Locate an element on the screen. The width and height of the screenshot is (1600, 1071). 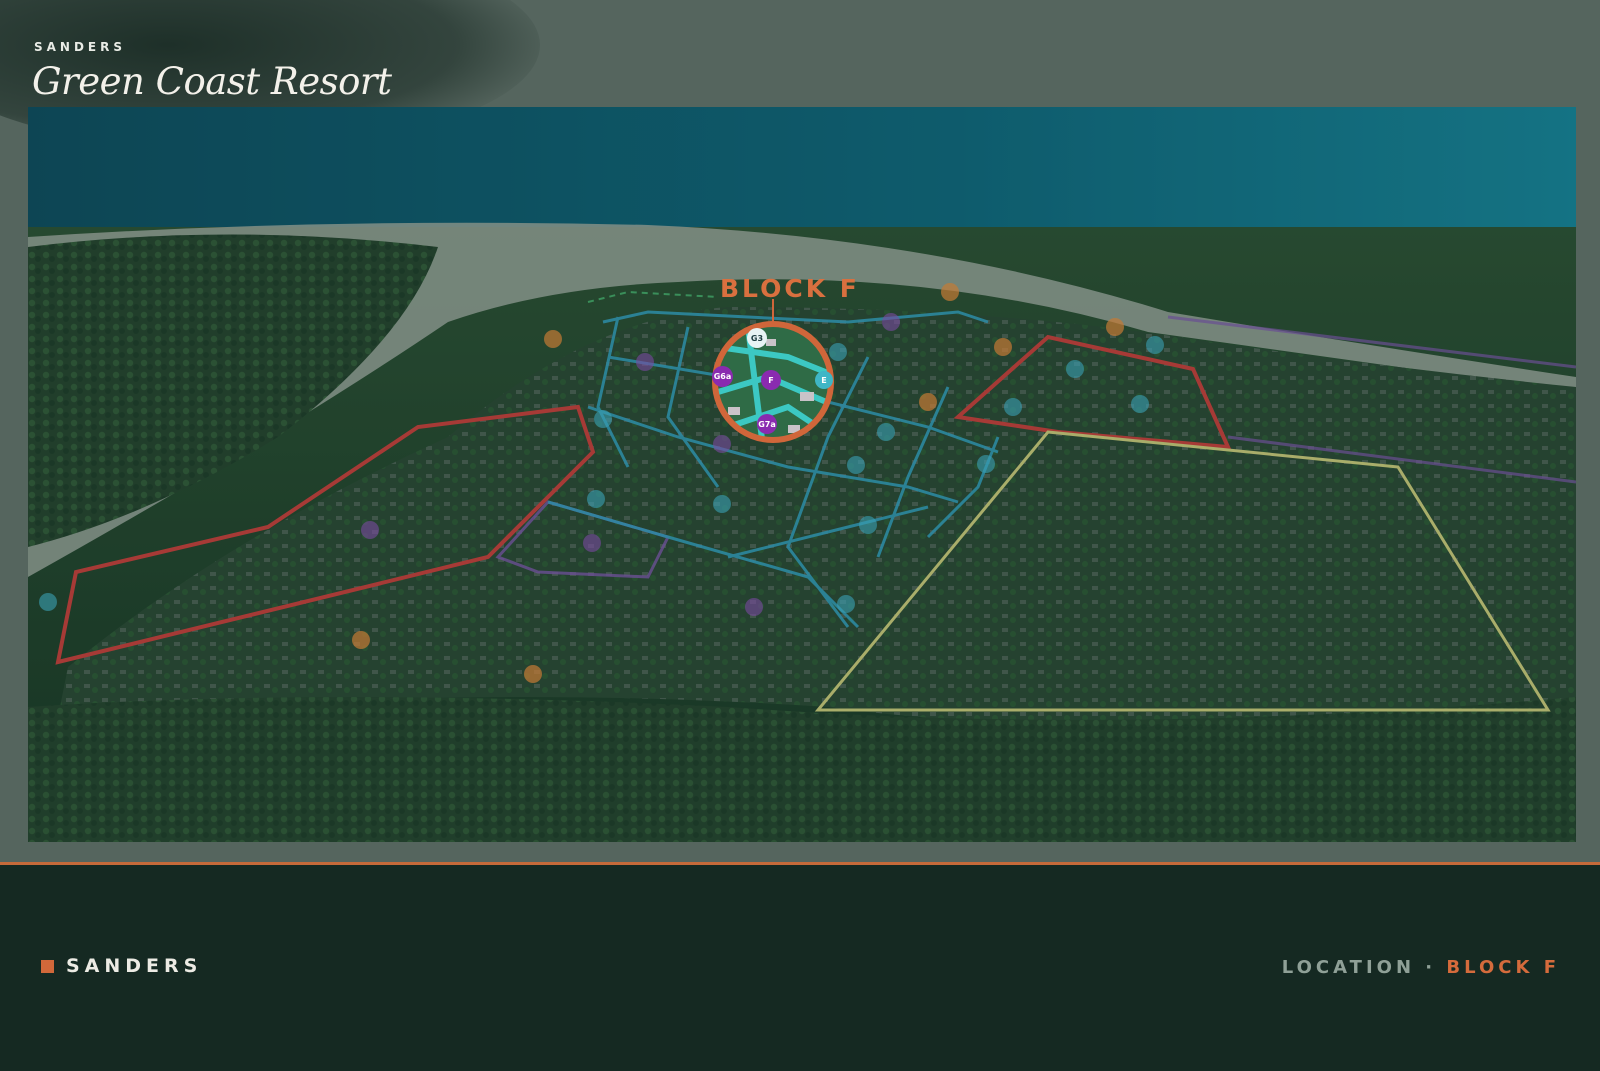
lot-marker-label: G3 is located at coordinates (757, 338).